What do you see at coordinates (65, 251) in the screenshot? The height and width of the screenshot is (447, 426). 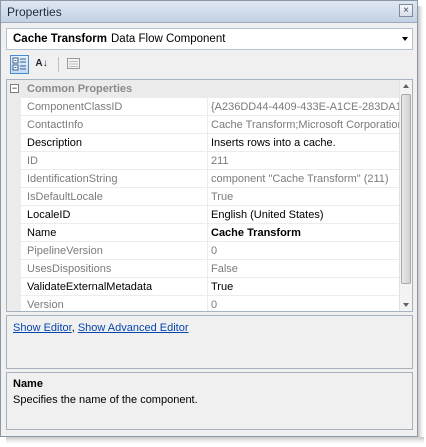 I see `property-name: PipelineVersion` at bounding box center [65, 251].